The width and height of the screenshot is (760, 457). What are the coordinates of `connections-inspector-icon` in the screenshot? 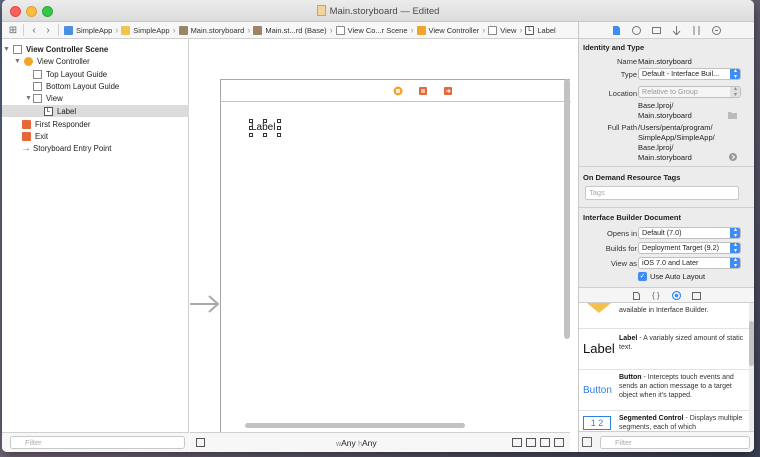 It's located at (716, 30).